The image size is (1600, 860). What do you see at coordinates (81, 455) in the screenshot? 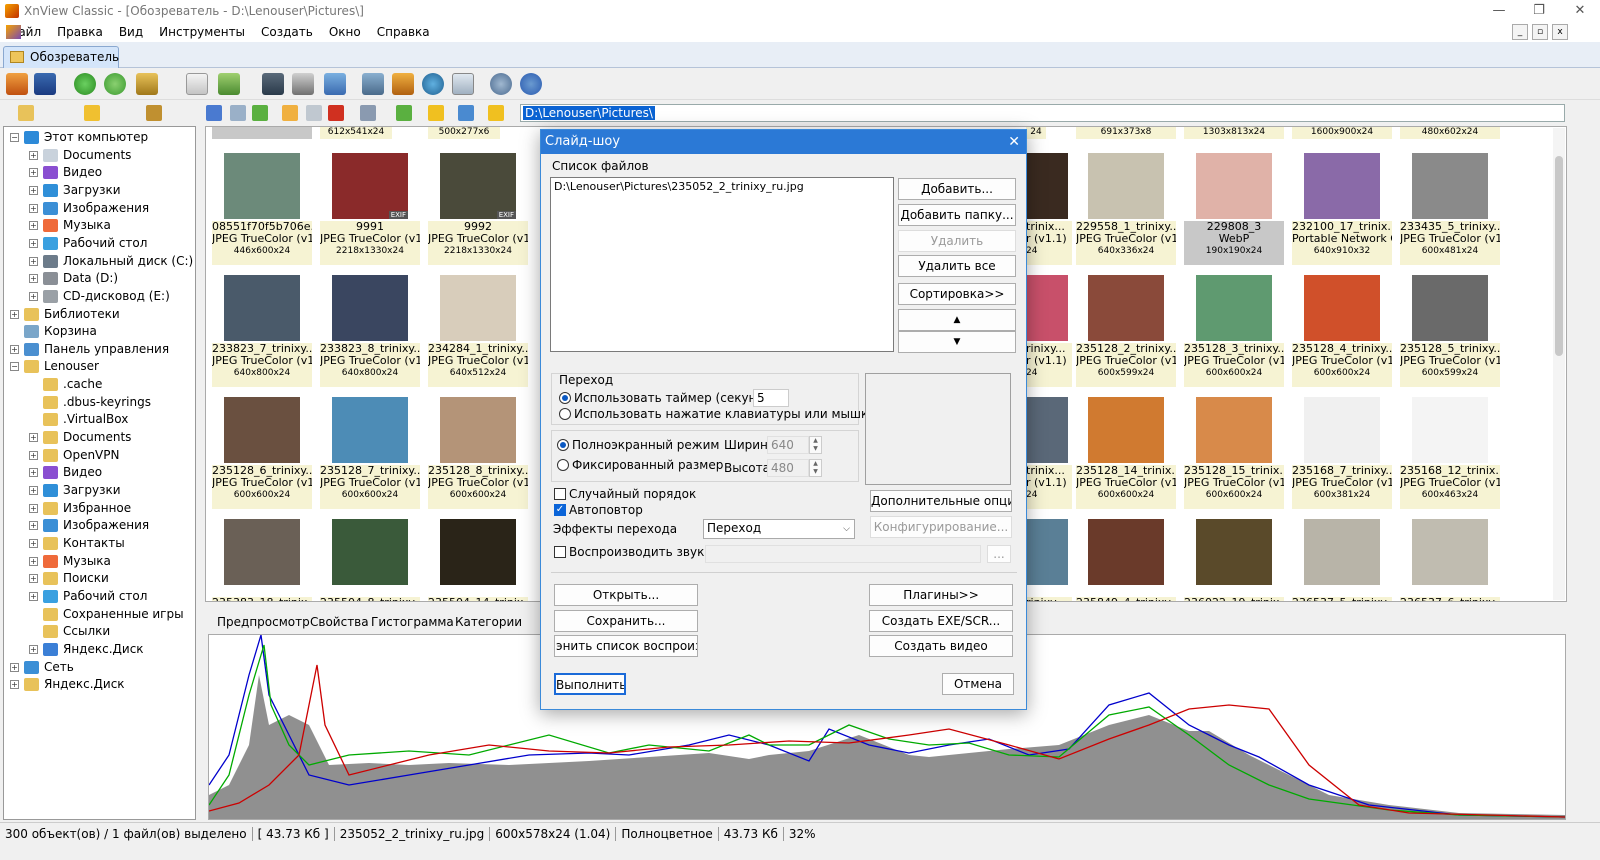
I see `tree-item: OpenVPN` at bounding box center [81, 455].